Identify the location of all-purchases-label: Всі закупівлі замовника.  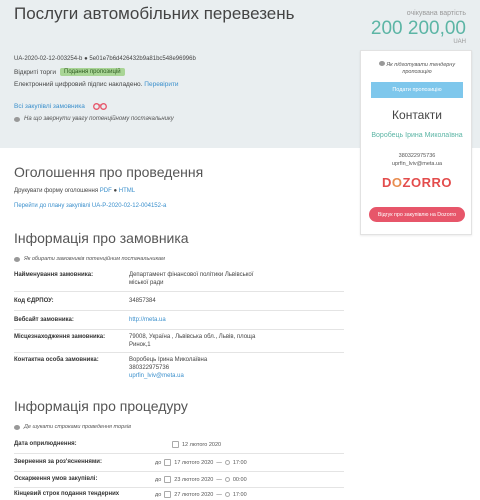
(49, 106).